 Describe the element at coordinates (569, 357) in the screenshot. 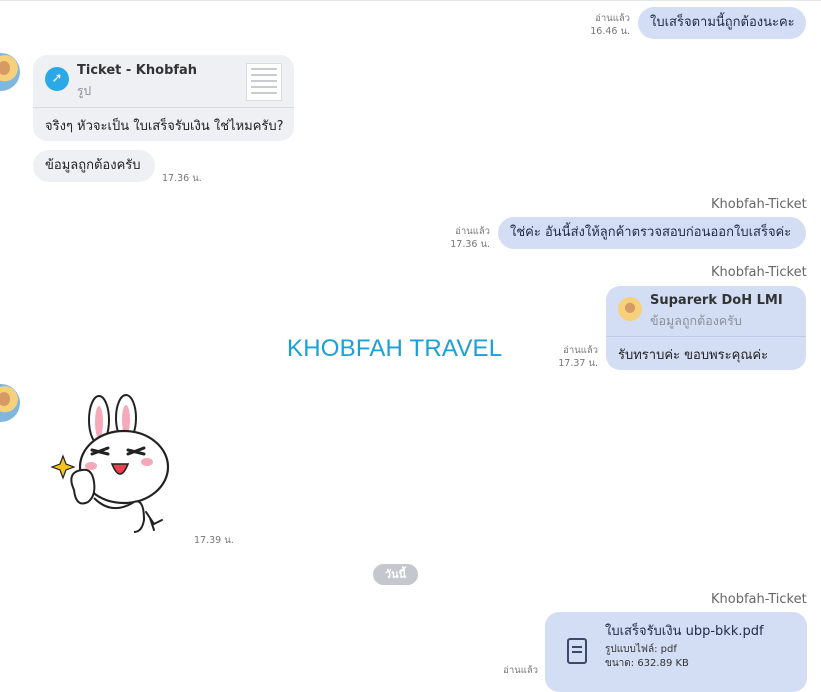

I see `message-meta: อ่านแล้ว 17.37 น.` at that location.